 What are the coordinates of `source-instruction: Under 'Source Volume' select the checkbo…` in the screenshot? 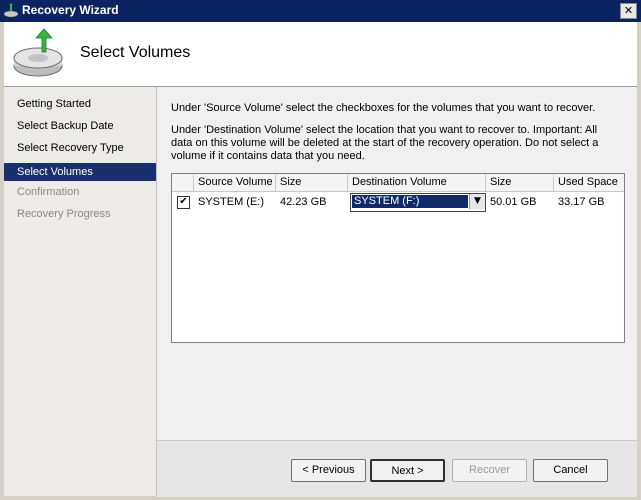 It's located at (383, 108).